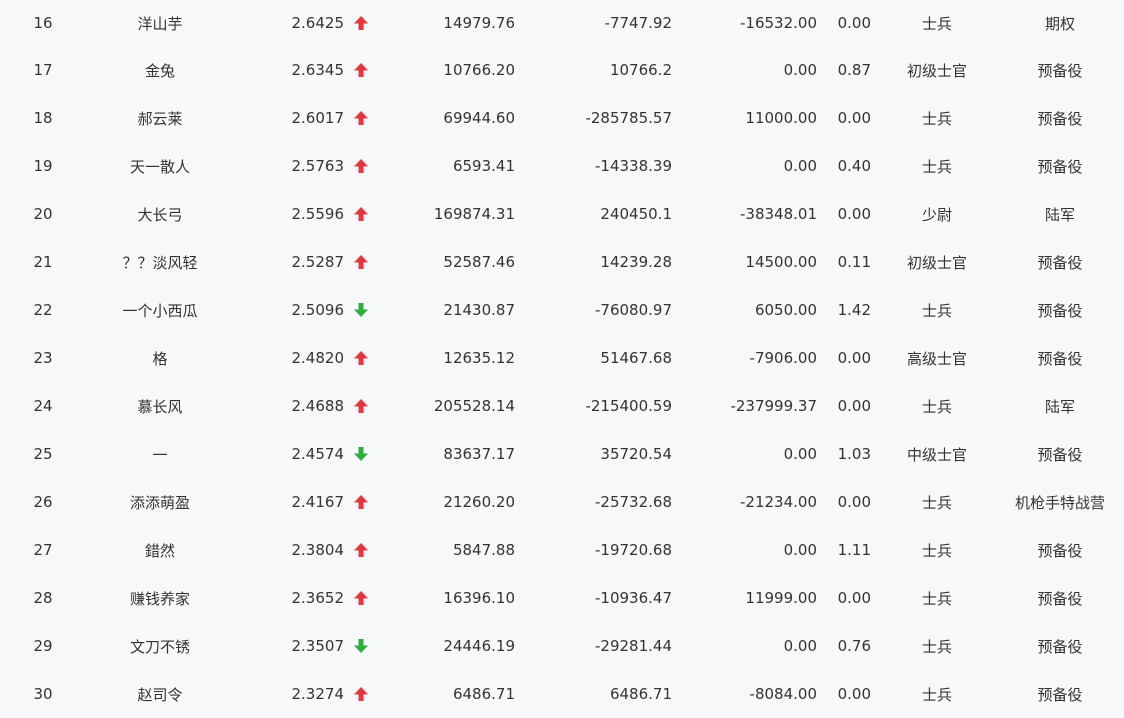 The height and width of the screenshot is (718, 1124). What do you see at coordinates (854, 310) in the screenshot?
I see `value4-cell: 1.42` at bounding box center [854, 310].